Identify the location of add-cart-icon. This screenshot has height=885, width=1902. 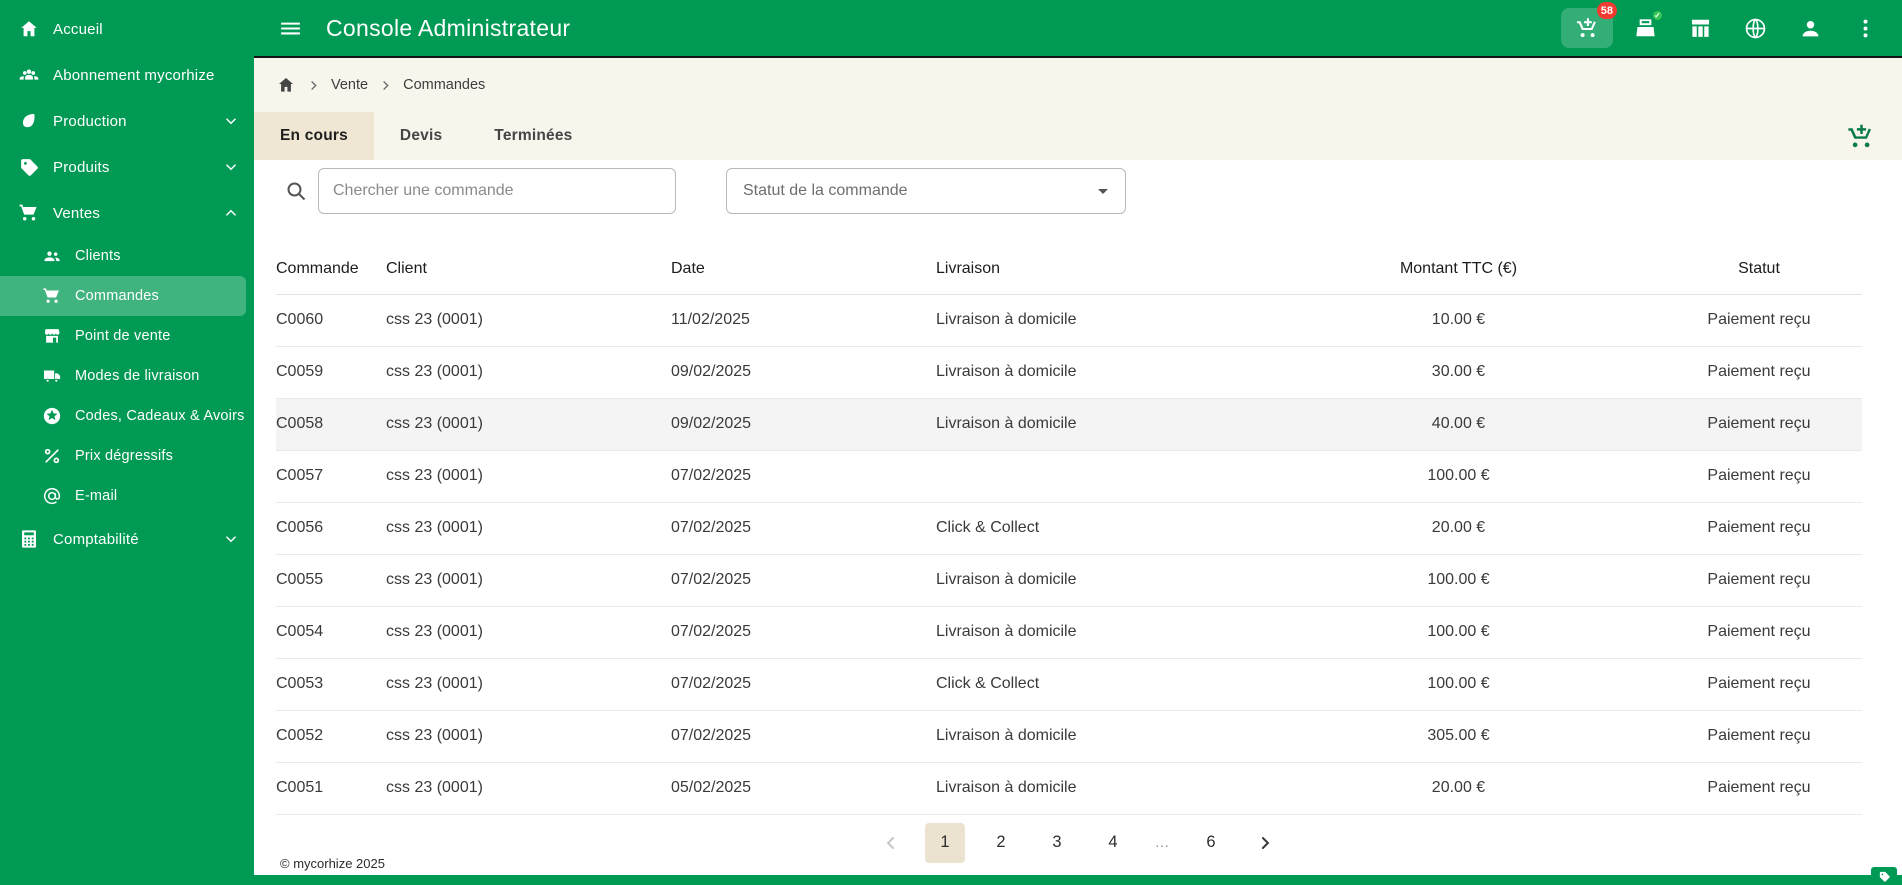
(1861, 137).